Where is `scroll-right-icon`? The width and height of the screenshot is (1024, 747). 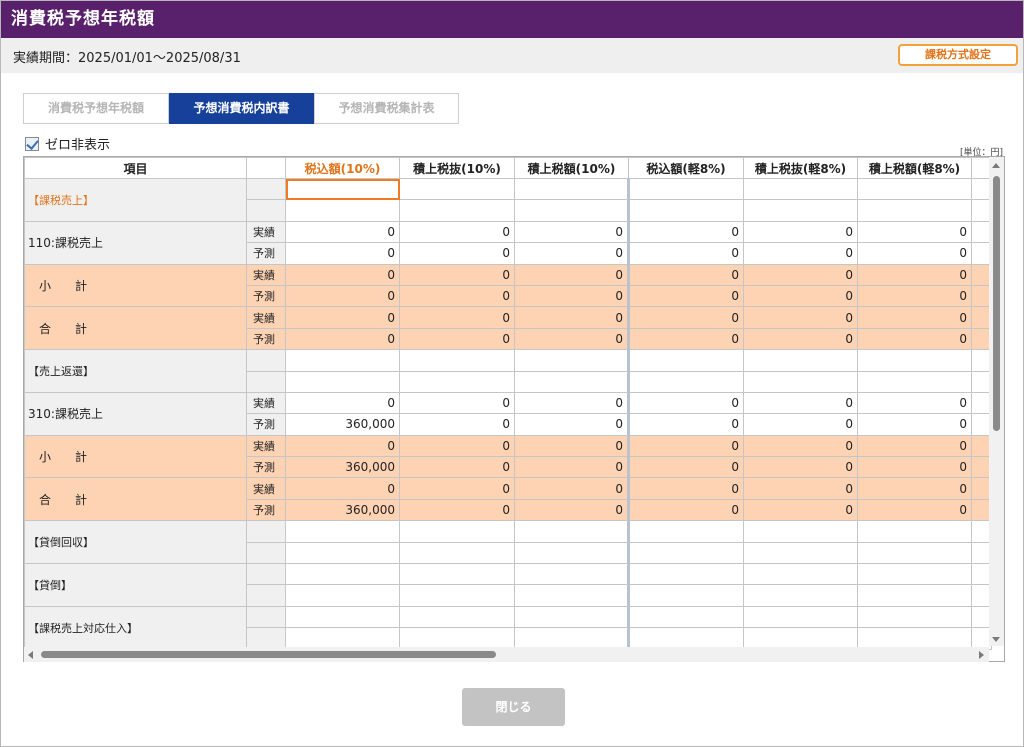 scroll-right-icon is located at coordinates (981, 655).